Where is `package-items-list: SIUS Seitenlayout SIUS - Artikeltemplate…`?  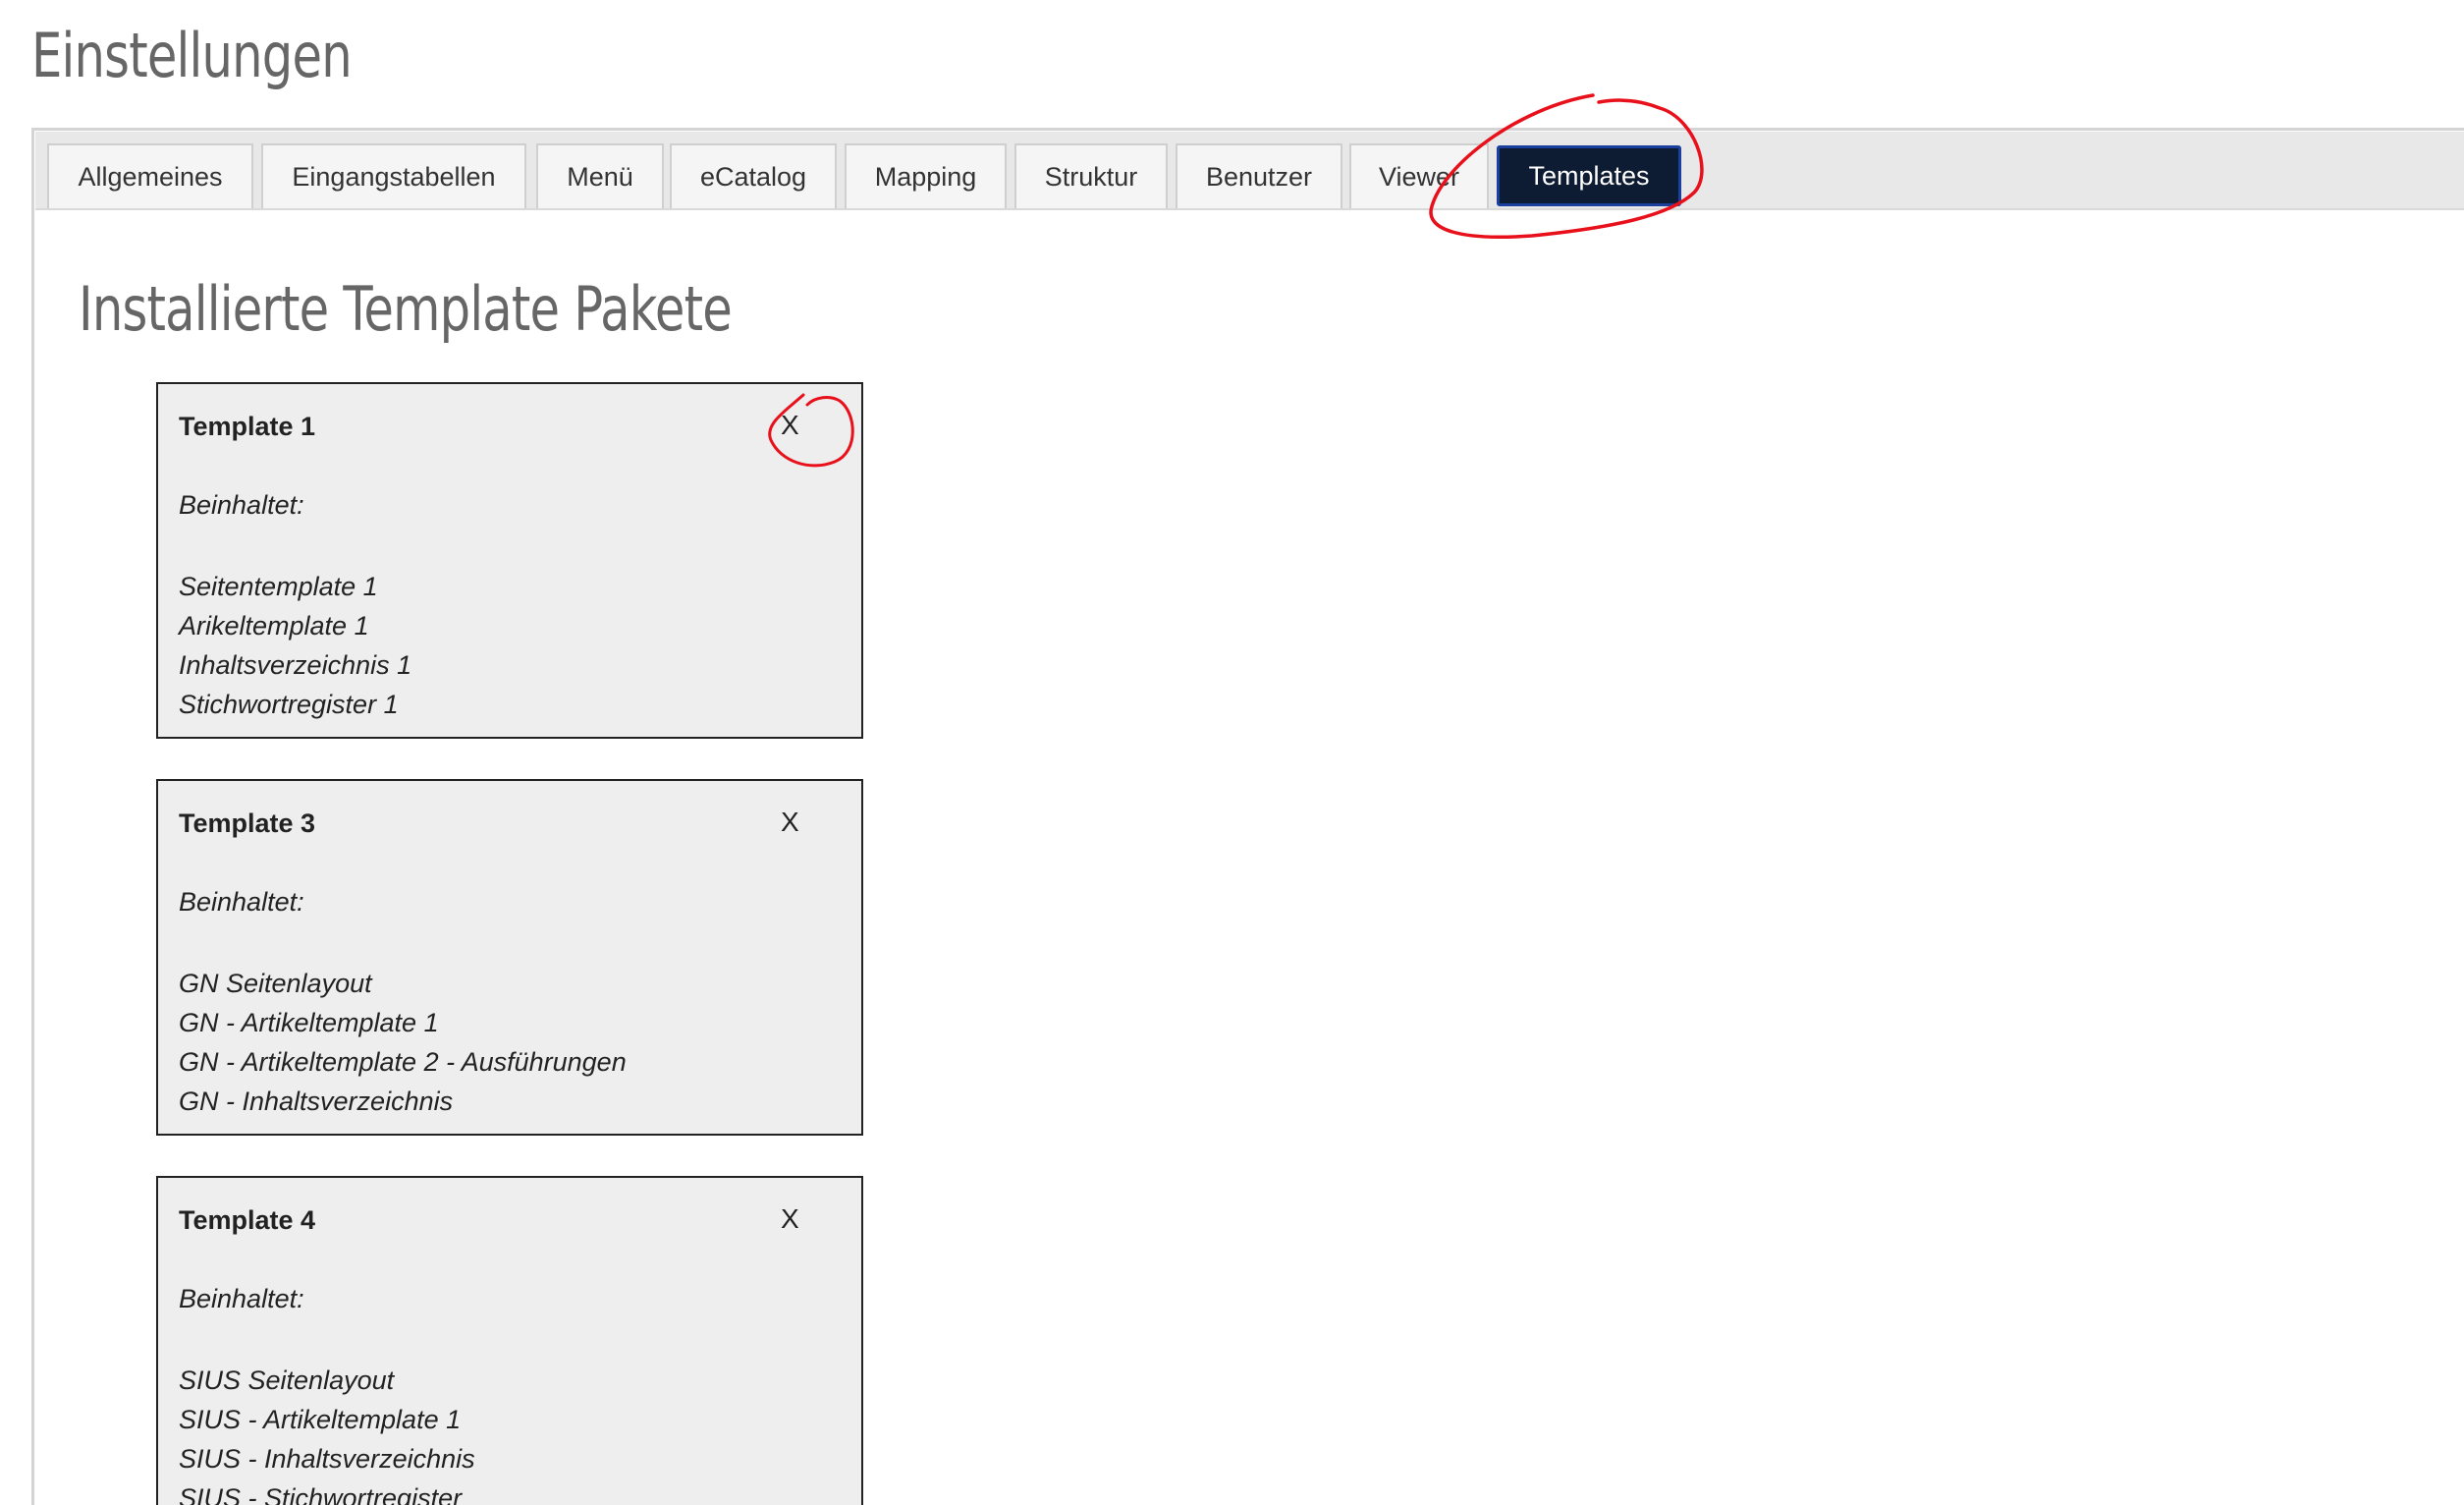 package-items-list: SIUS Seitenlayout SIUS - Artikeltemplate… is located at coordinates (327, 1433).